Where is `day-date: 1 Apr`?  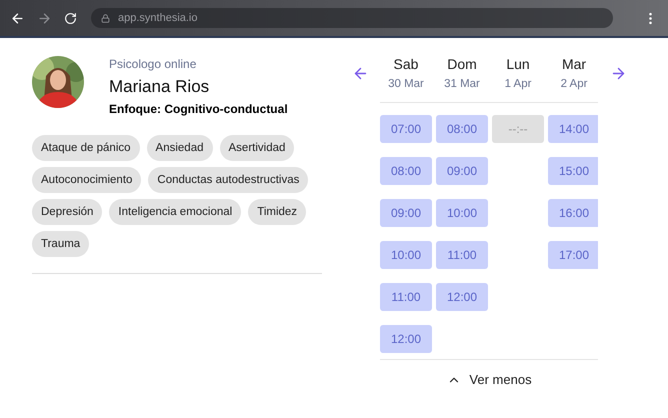
day-date: 1 Apr is located at coordinates (518, 84).